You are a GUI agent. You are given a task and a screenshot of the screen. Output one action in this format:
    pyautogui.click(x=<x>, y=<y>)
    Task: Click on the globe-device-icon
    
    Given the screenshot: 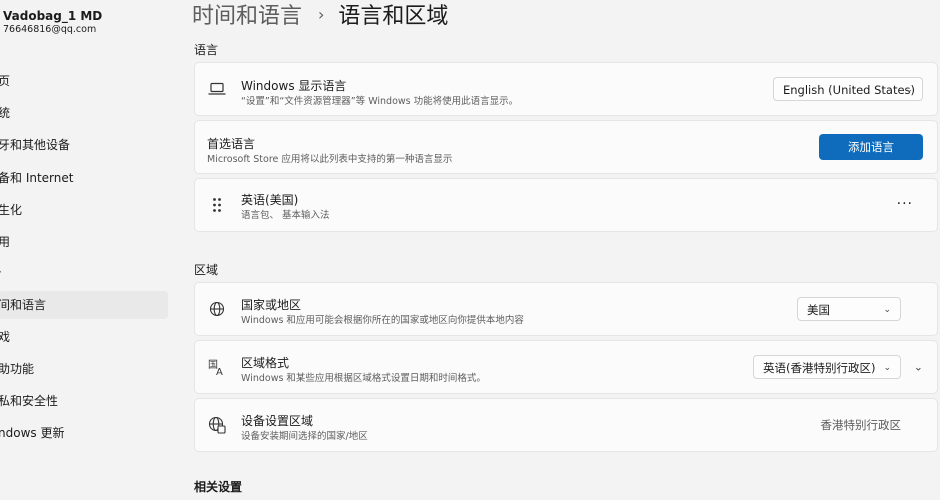 What is the action you would take?
    pyautogui.click(x=217, y=425)
    